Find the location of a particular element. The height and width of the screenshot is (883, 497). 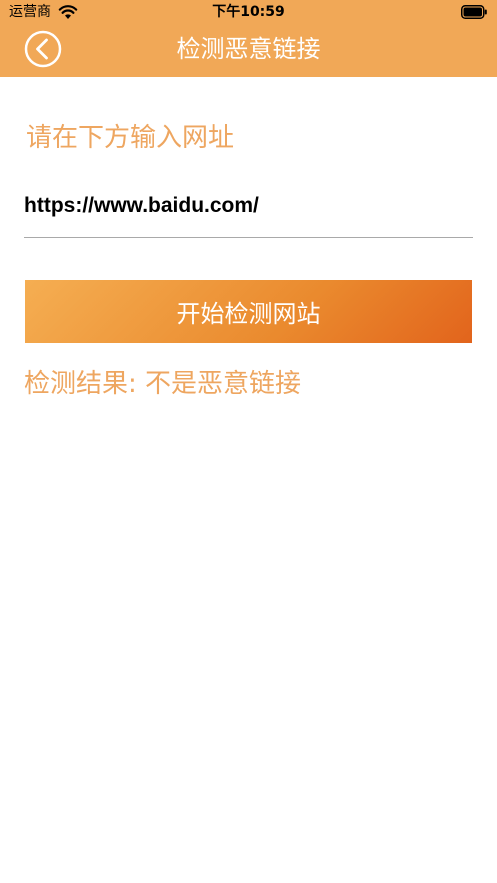

page-title: 检测恶意链接 is located at coordinates (248, 49).